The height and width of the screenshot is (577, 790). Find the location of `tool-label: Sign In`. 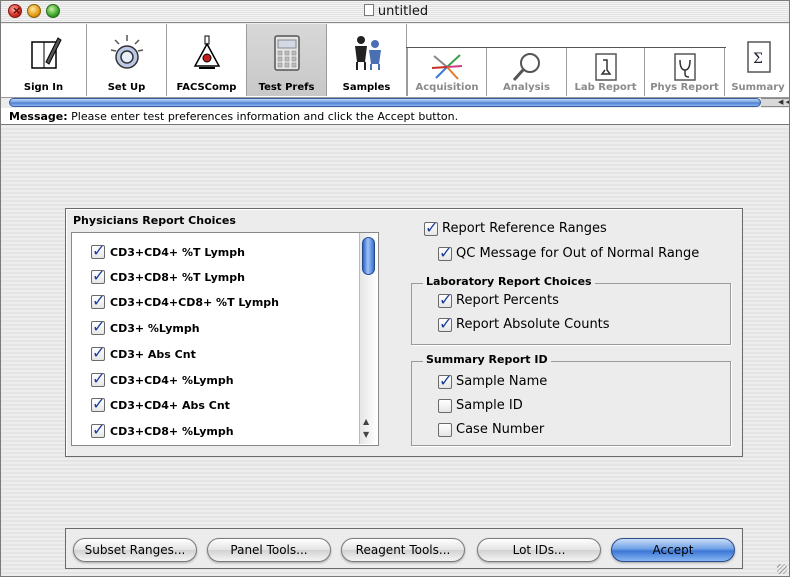

tool-label: Sign In is located at coordinates (43, 87).